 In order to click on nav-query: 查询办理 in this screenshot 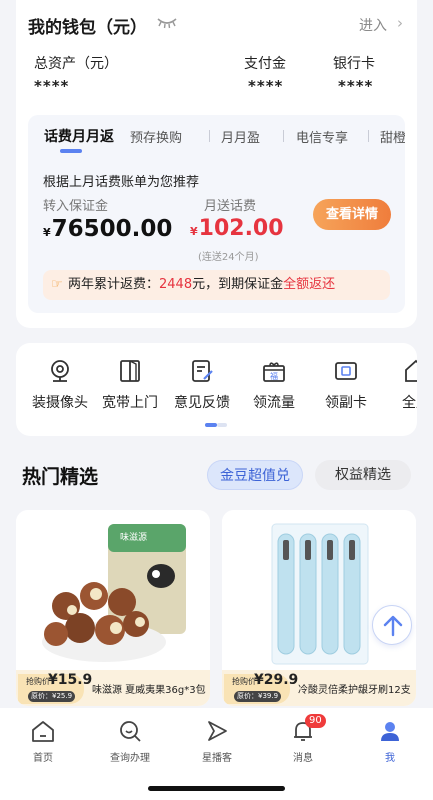, I will do `click(130, 741)`.